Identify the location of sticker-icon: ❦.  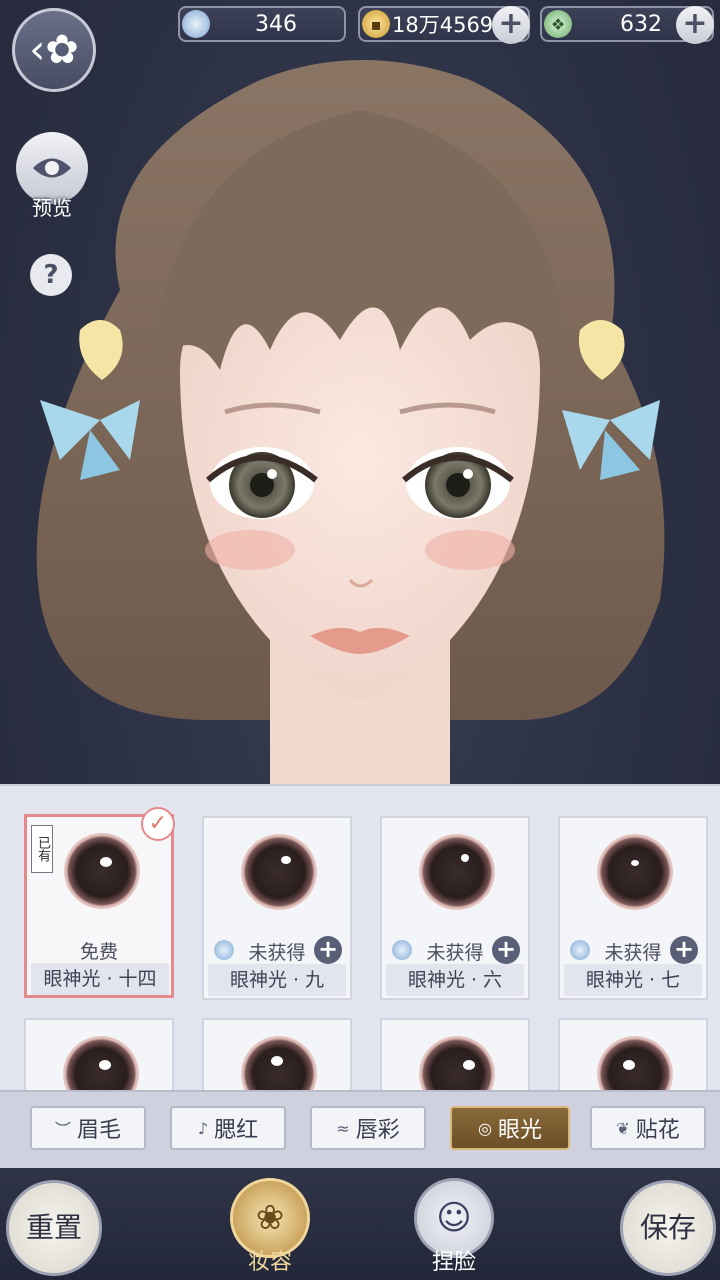
(623, 1128).